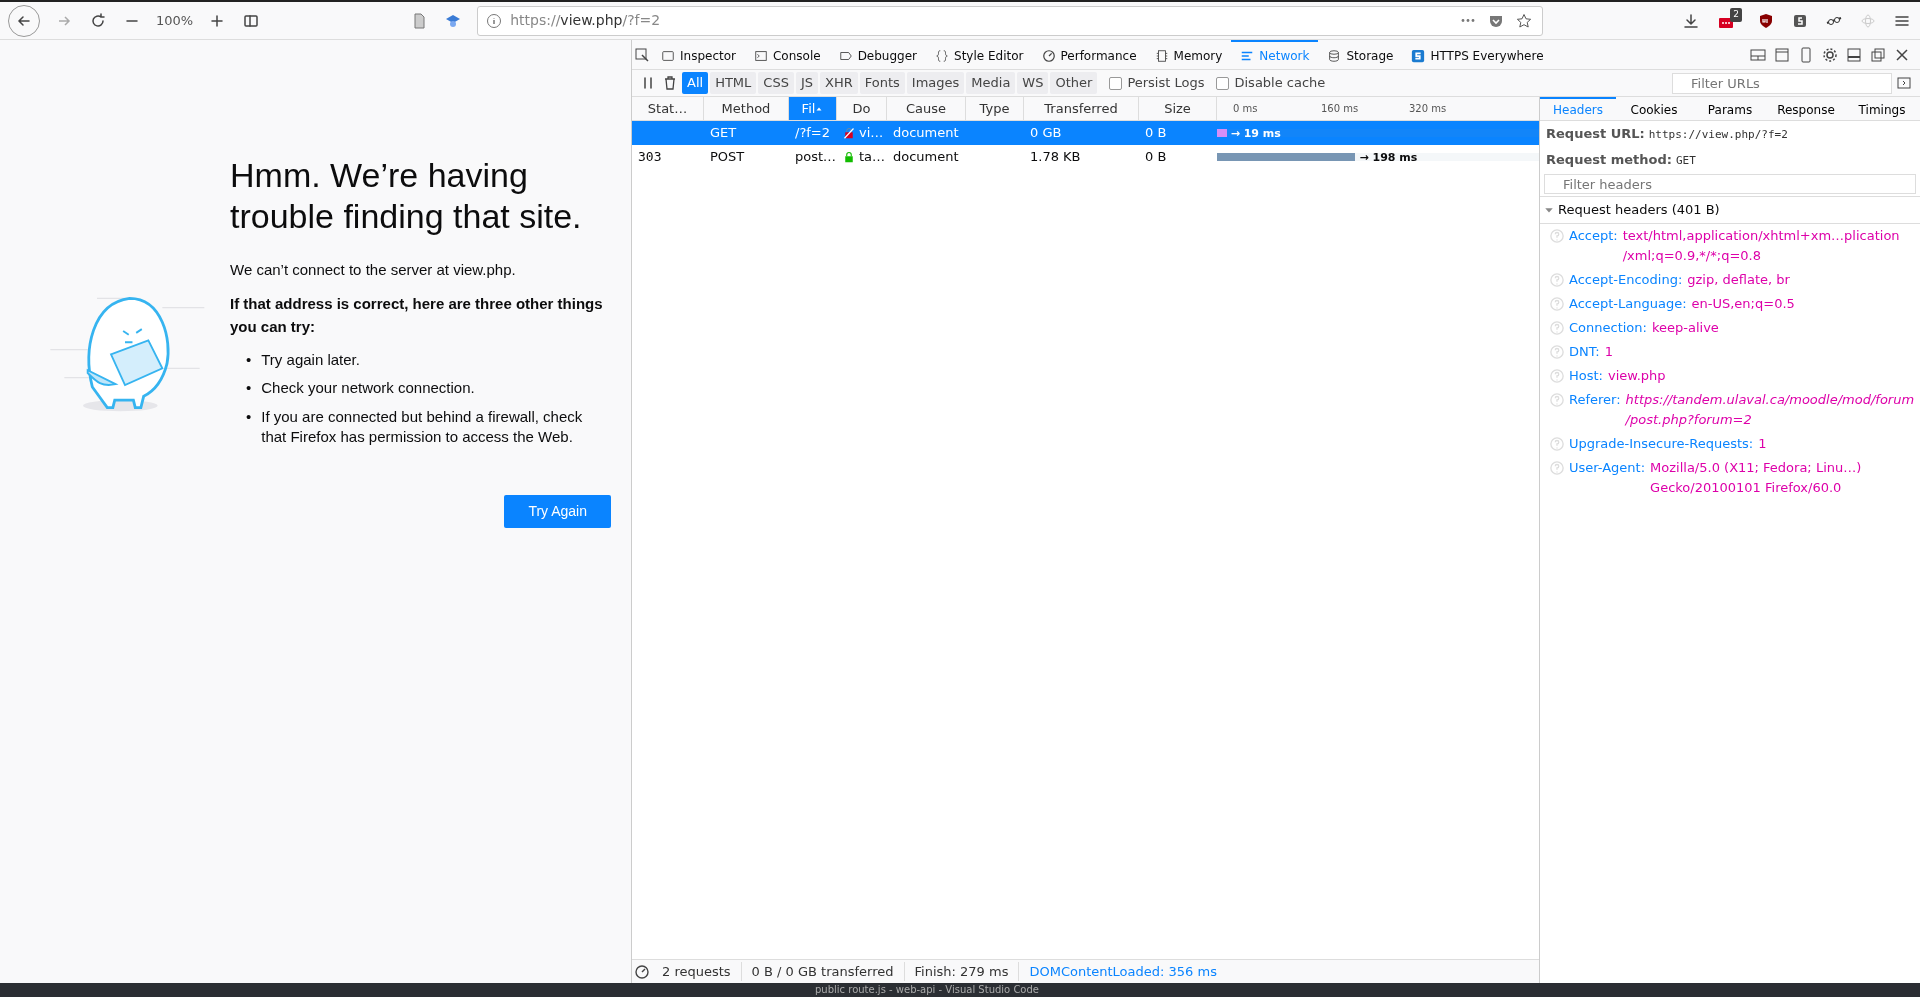 This screenshot has height=997, width=1920. What do you see at coordinates (1178, 108) in the screenshot?
I see `column-header: Size` at bounding box center [1178, 108].